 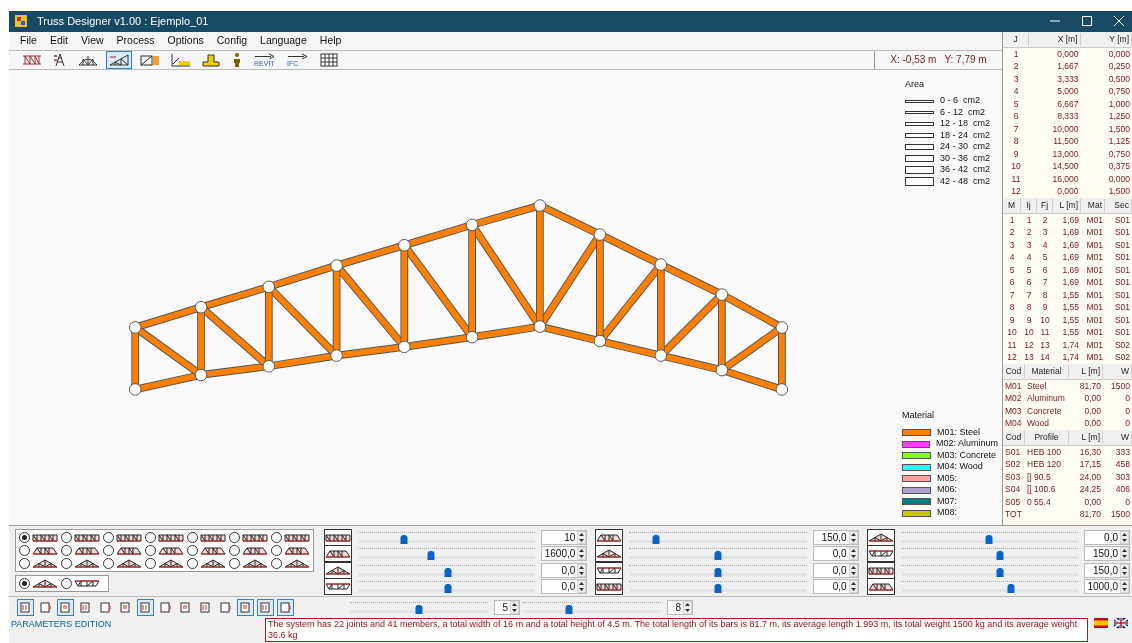 What do you see at coordinates (58, 40) in the screenshot?
I see `menu-item: Edit` at bounding box center [58, 40].